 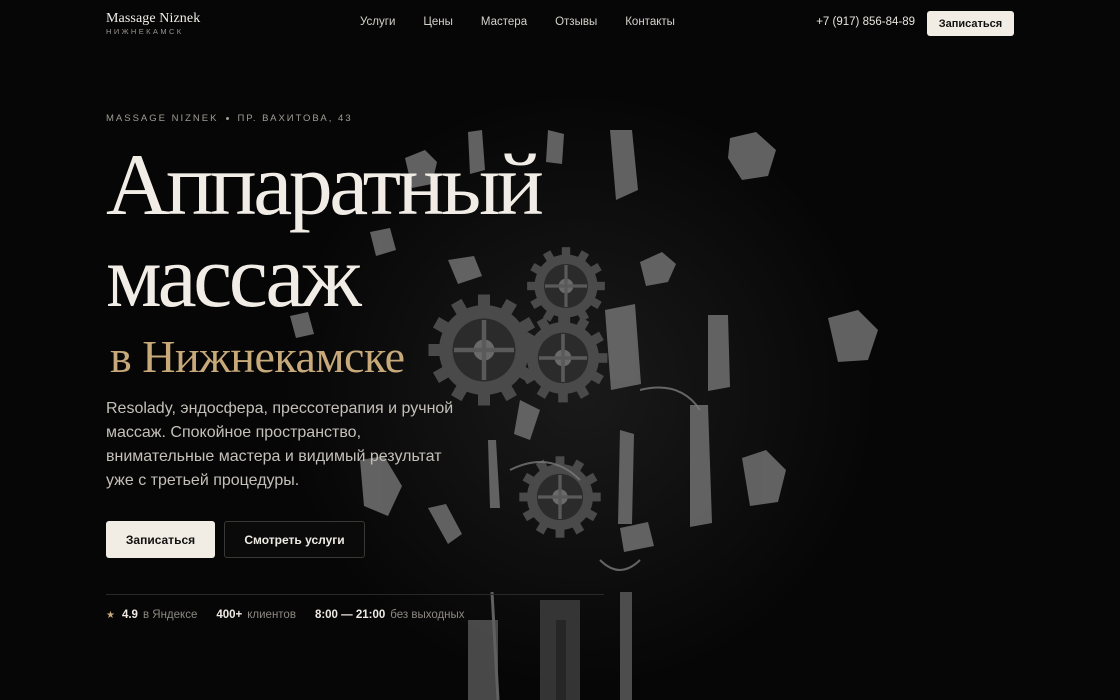 I want to click on hero-title: Аппаратный массаж, so click(x=325, y=231).